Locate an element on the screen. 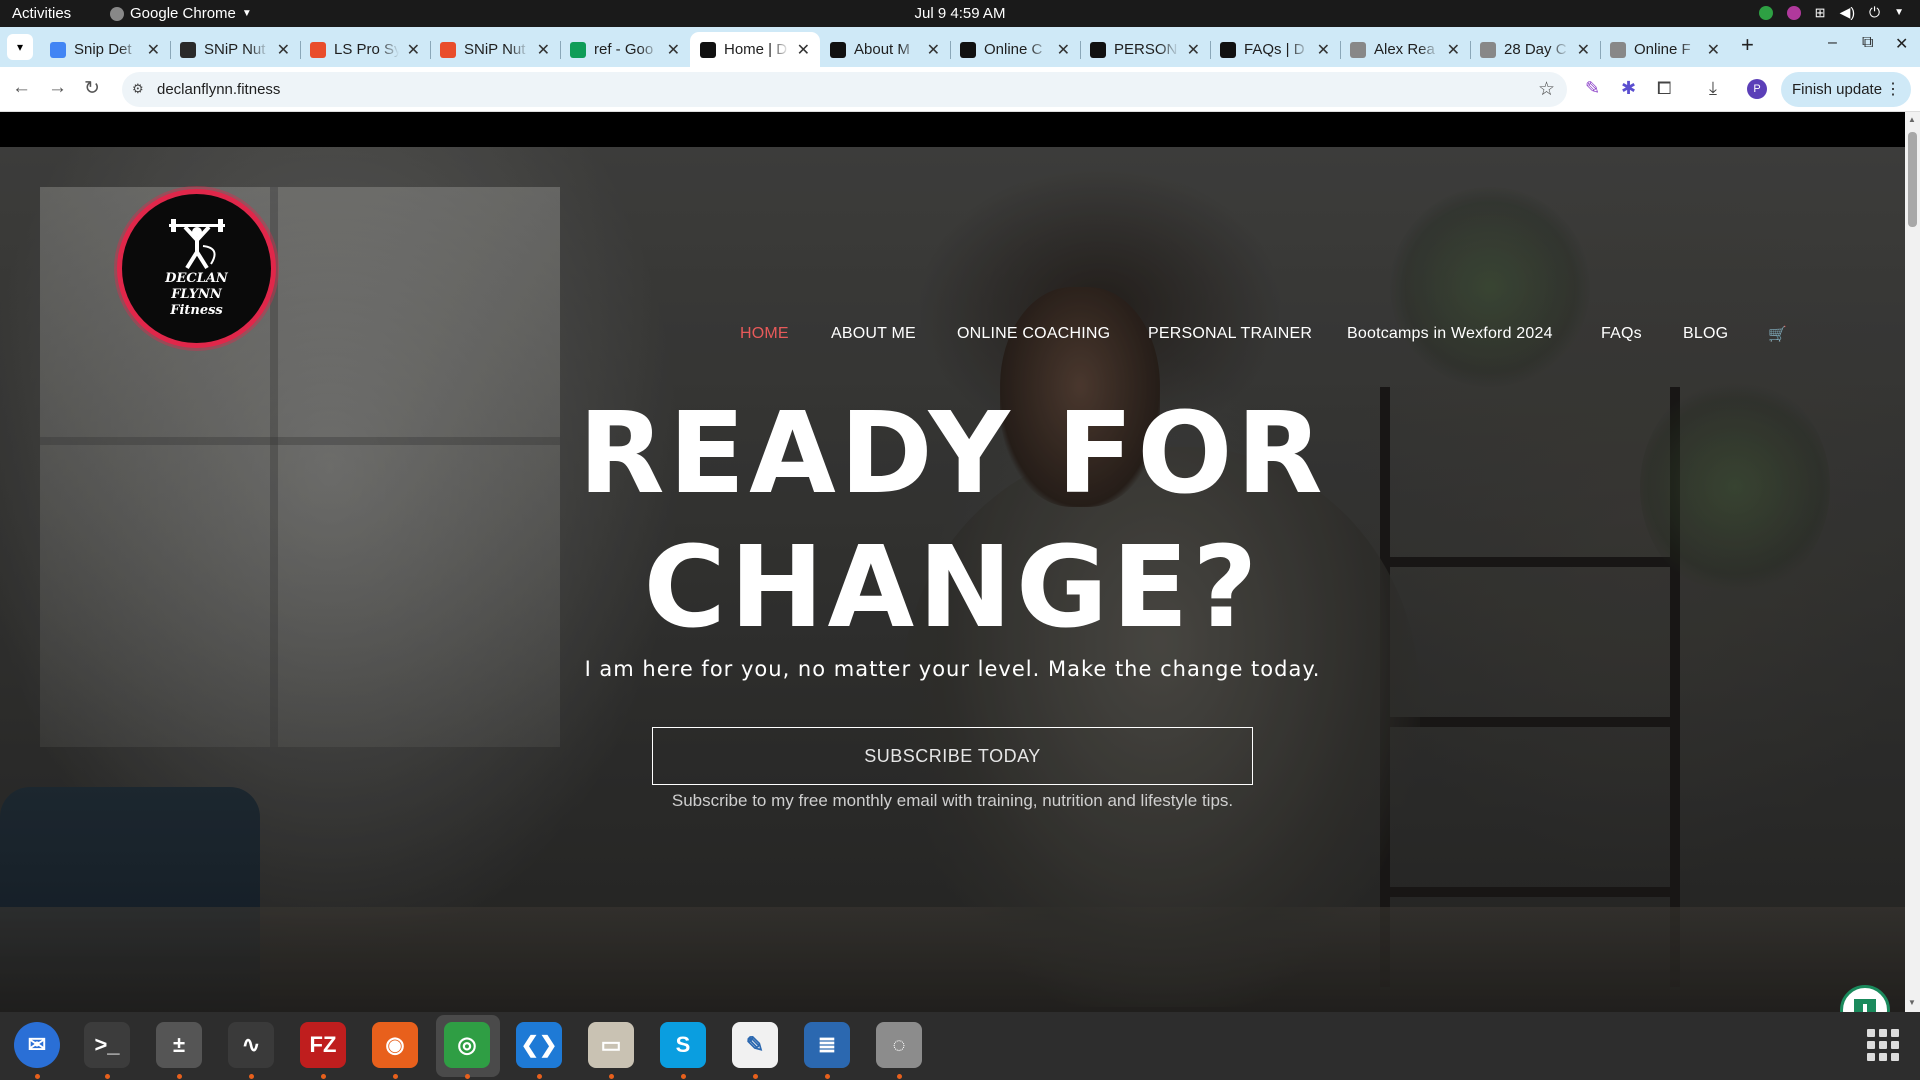 The height and width of the screenshot is (1080, 1920). scroll-down-arrow-icon: ▼ is located at coordinates (1912, 1002).